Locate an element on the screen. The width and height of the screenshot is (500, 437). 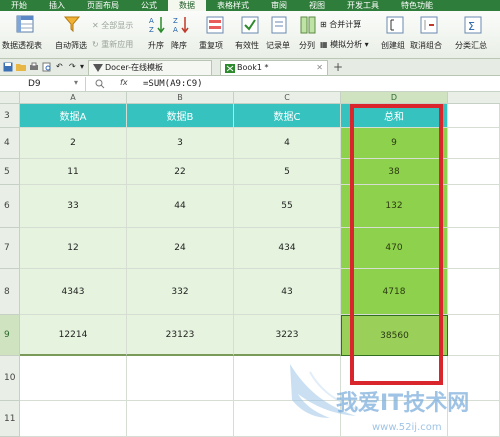
active-sum-cell: 38560 is located at coordinates (394, 335).